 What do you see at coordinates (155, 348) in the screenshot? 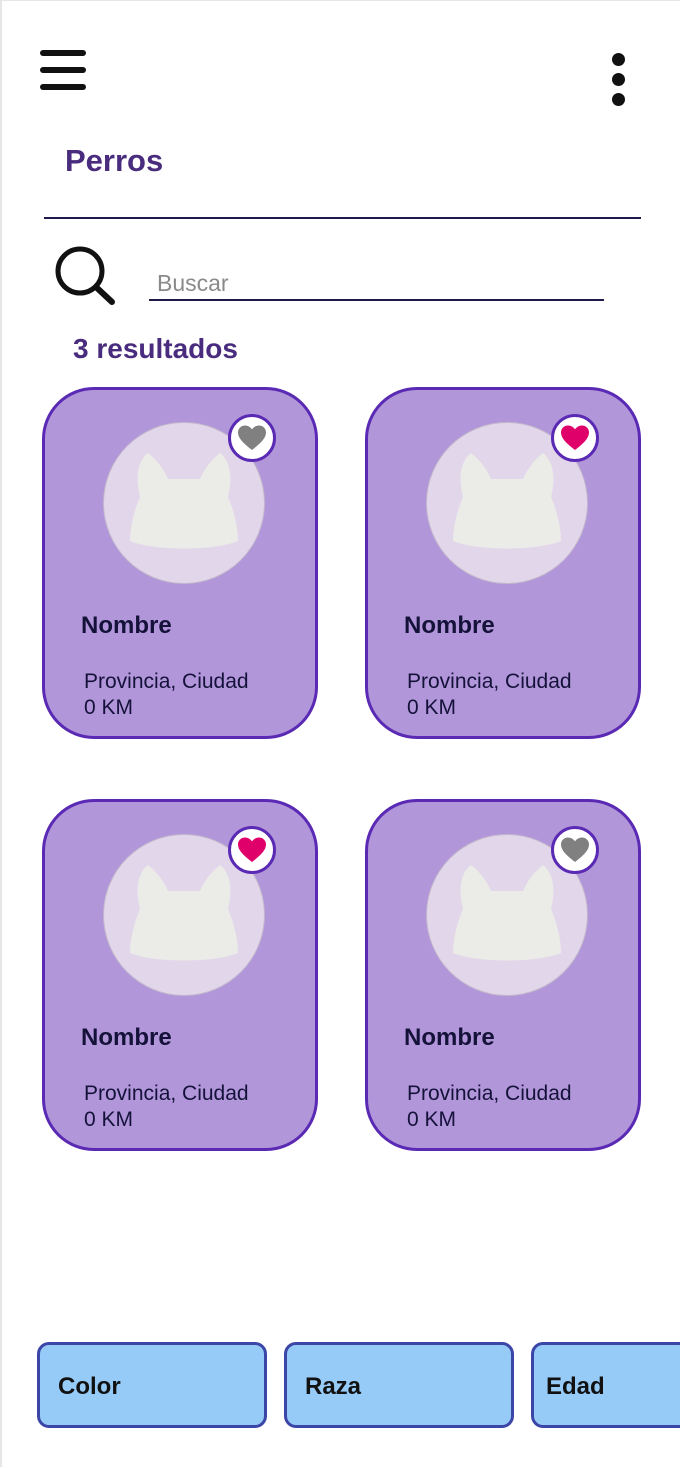
I see `results-count: 3 resultados` at bounding box center [155, 348].